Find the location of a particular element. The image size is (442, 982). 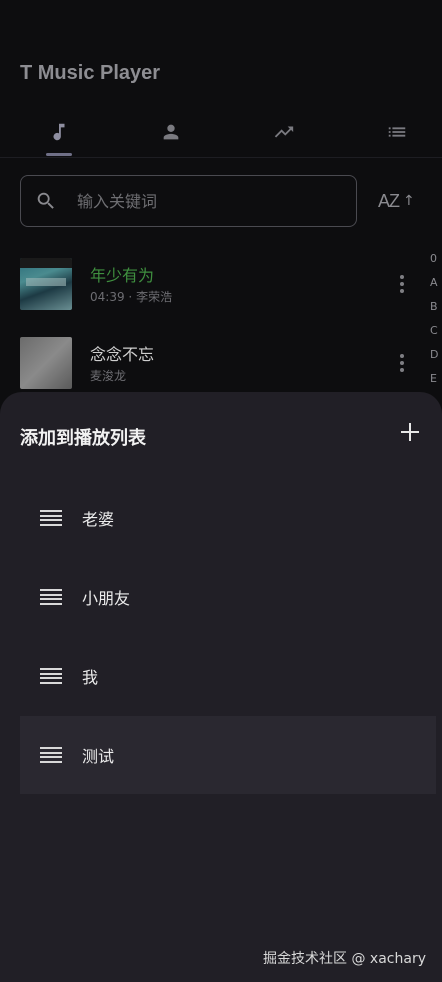

tab-artists is located at coordinates (171, 132).